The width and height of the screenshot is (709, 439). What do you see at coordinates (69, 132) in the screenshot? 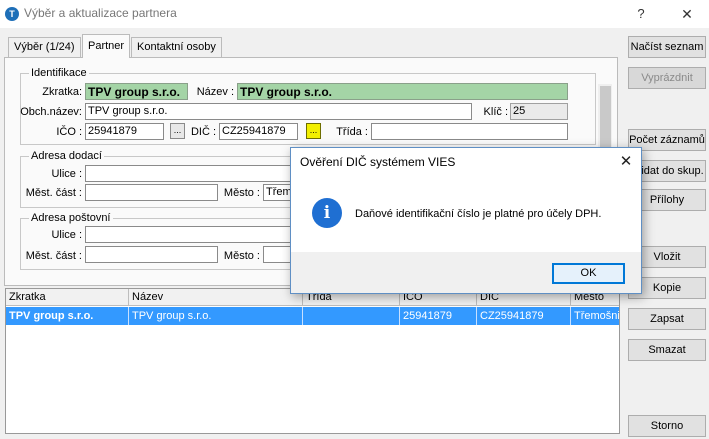
I see `ico-label: IČO :` at bounding box center [69, 132].